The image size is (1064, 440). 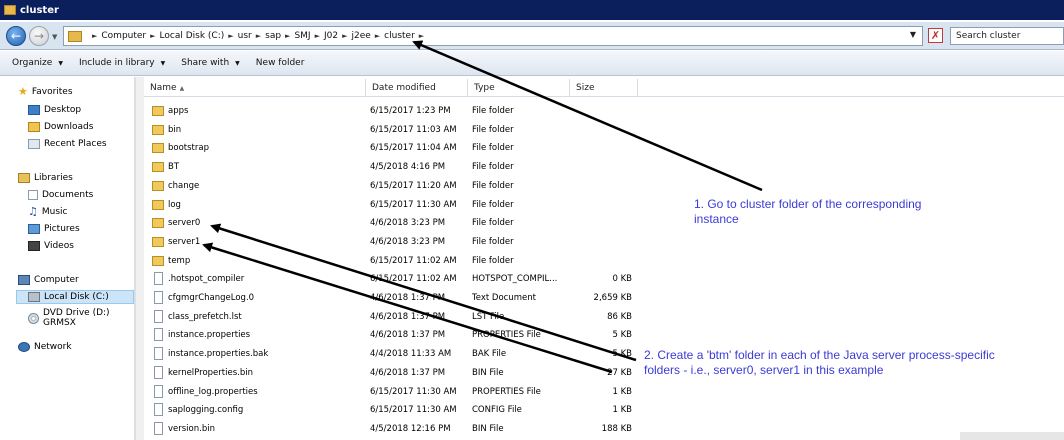 What do you see at coordinates (54, 37) in the screenshot?
I see `recent-pages-dropdown-icon: ▼` at bounding box center [54, 37].